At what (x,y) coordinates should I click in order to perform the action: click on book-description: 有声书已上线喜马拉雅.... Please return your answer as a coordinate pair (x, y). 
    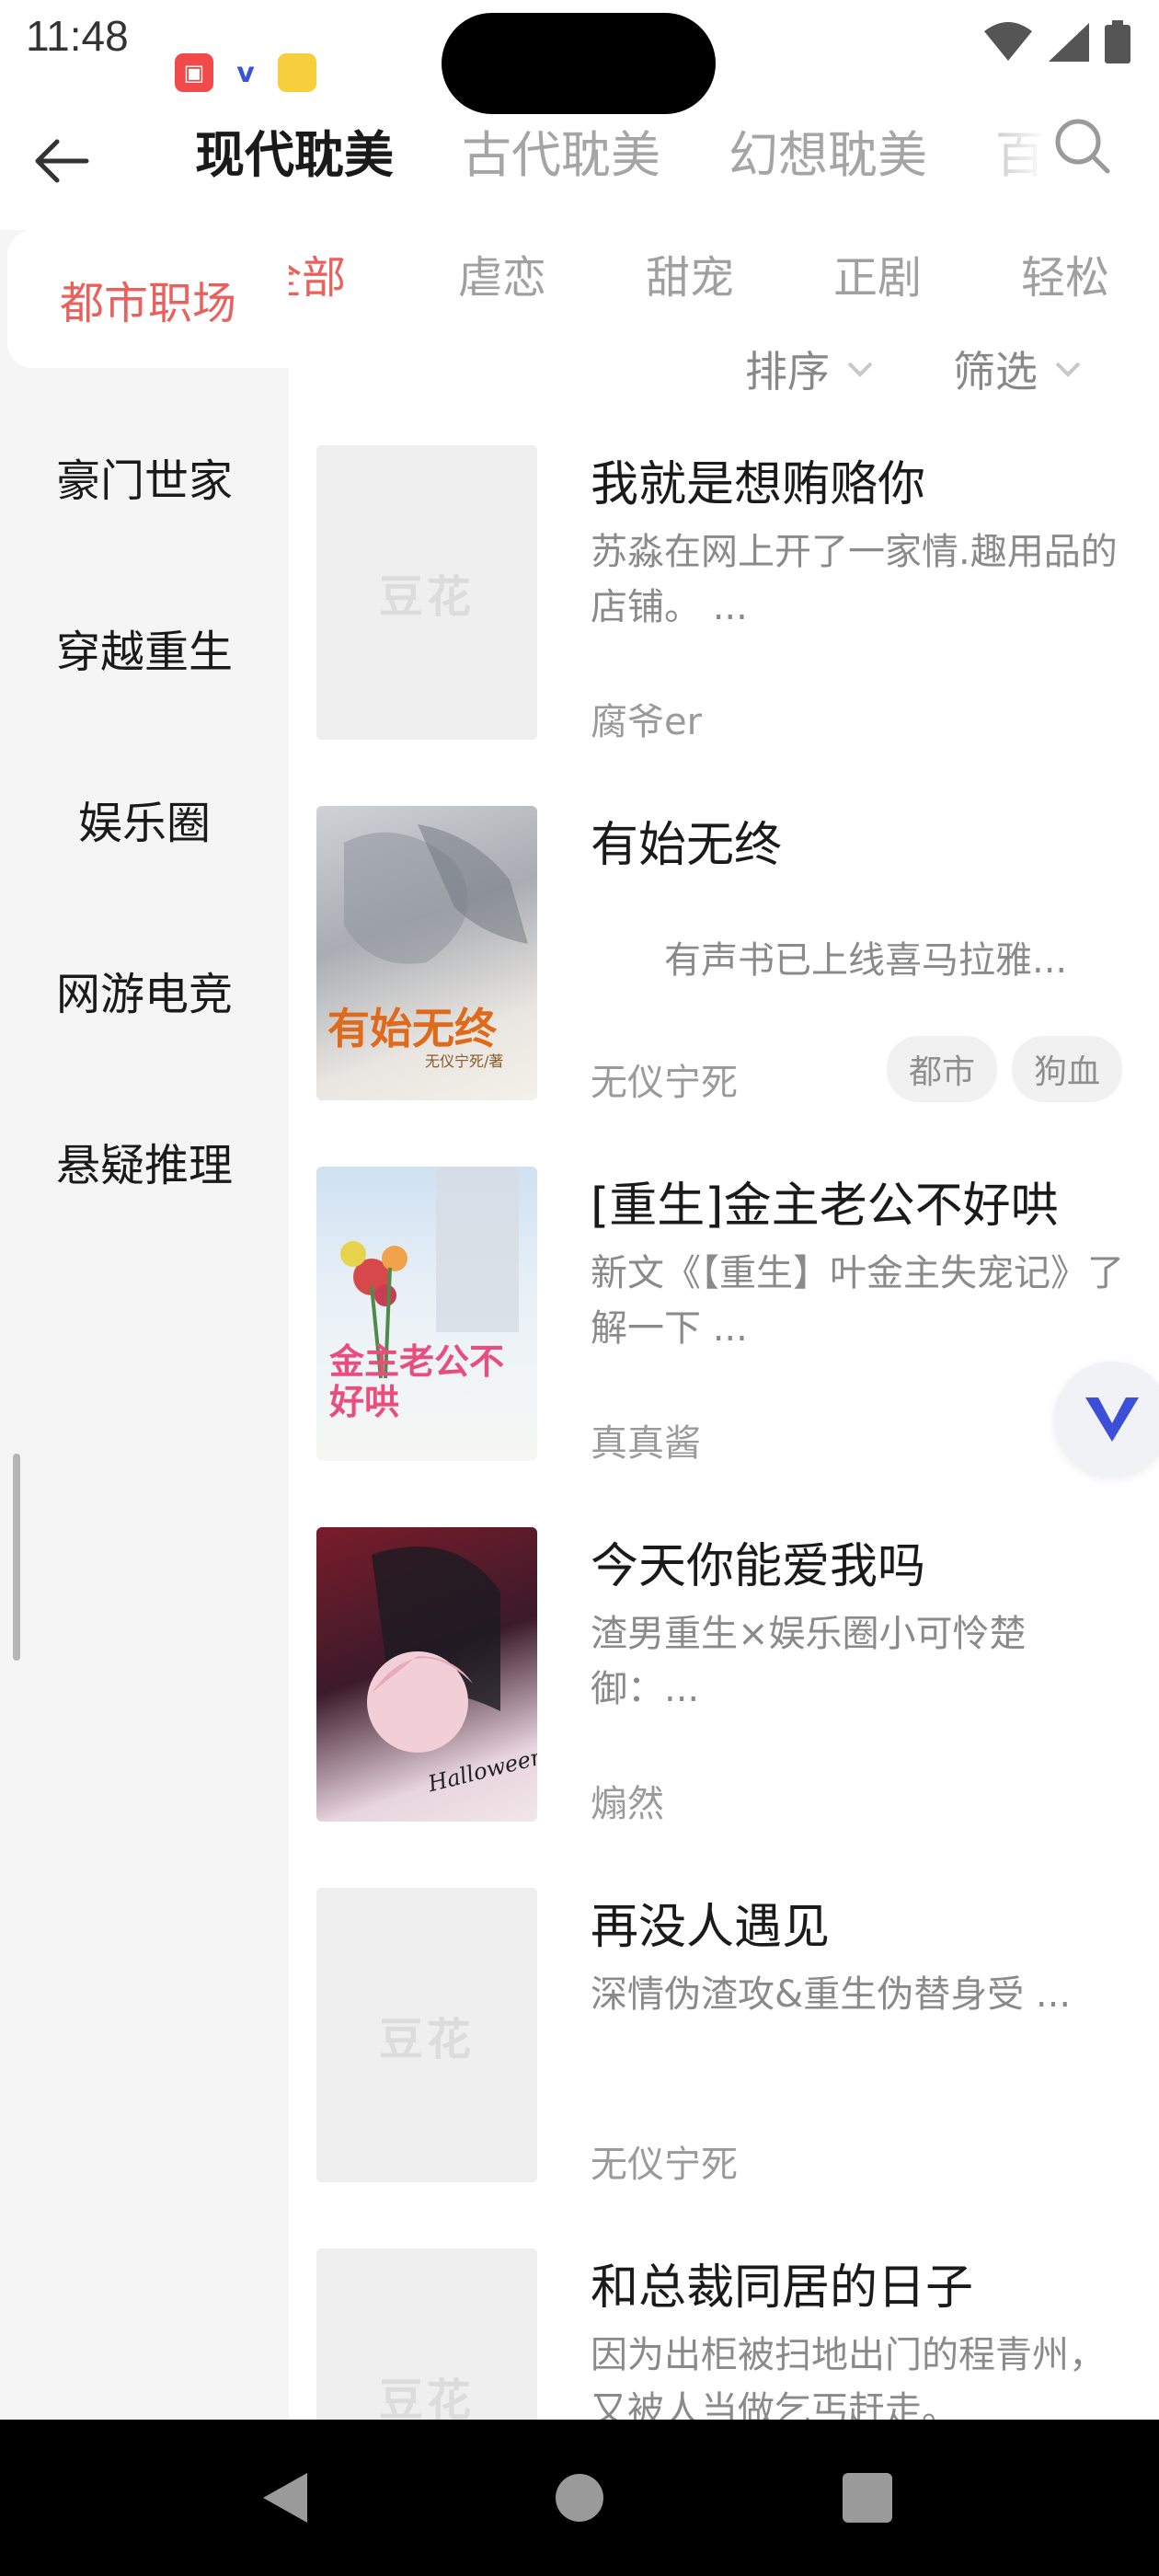
    Looking at the image, I should click on (829, 960).